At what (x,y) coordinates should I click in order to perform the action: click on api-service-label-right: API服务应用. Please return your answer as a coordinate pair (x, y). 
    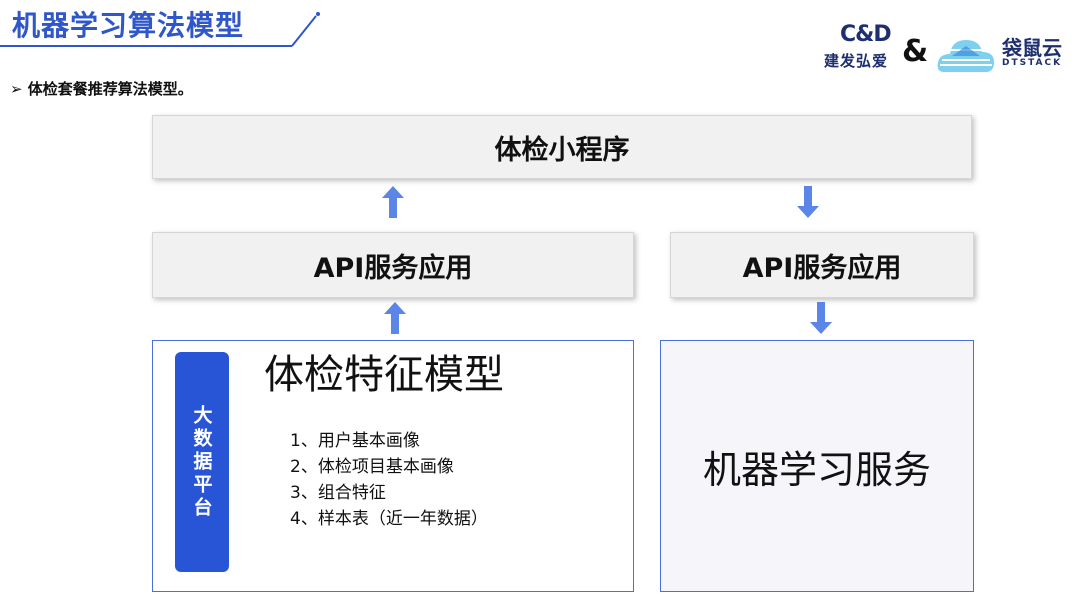
    Looking at the image, I should click on (822, 268).